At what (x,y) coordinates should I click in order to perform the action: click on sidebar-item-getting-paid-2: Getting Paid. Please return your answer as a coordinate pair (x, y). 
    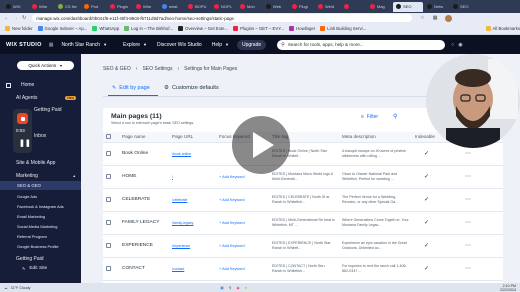
    Looking at the image, I should click on (25, 259).